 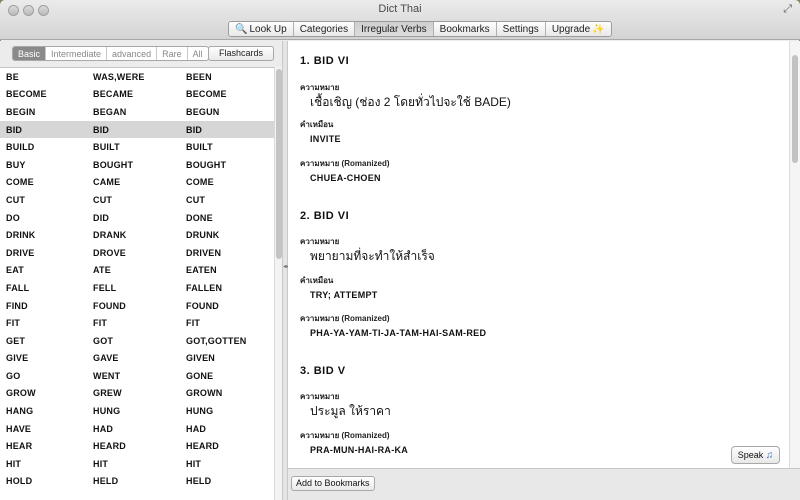 I want to click on scrollbar-thumb, so click(x=795, y=109).